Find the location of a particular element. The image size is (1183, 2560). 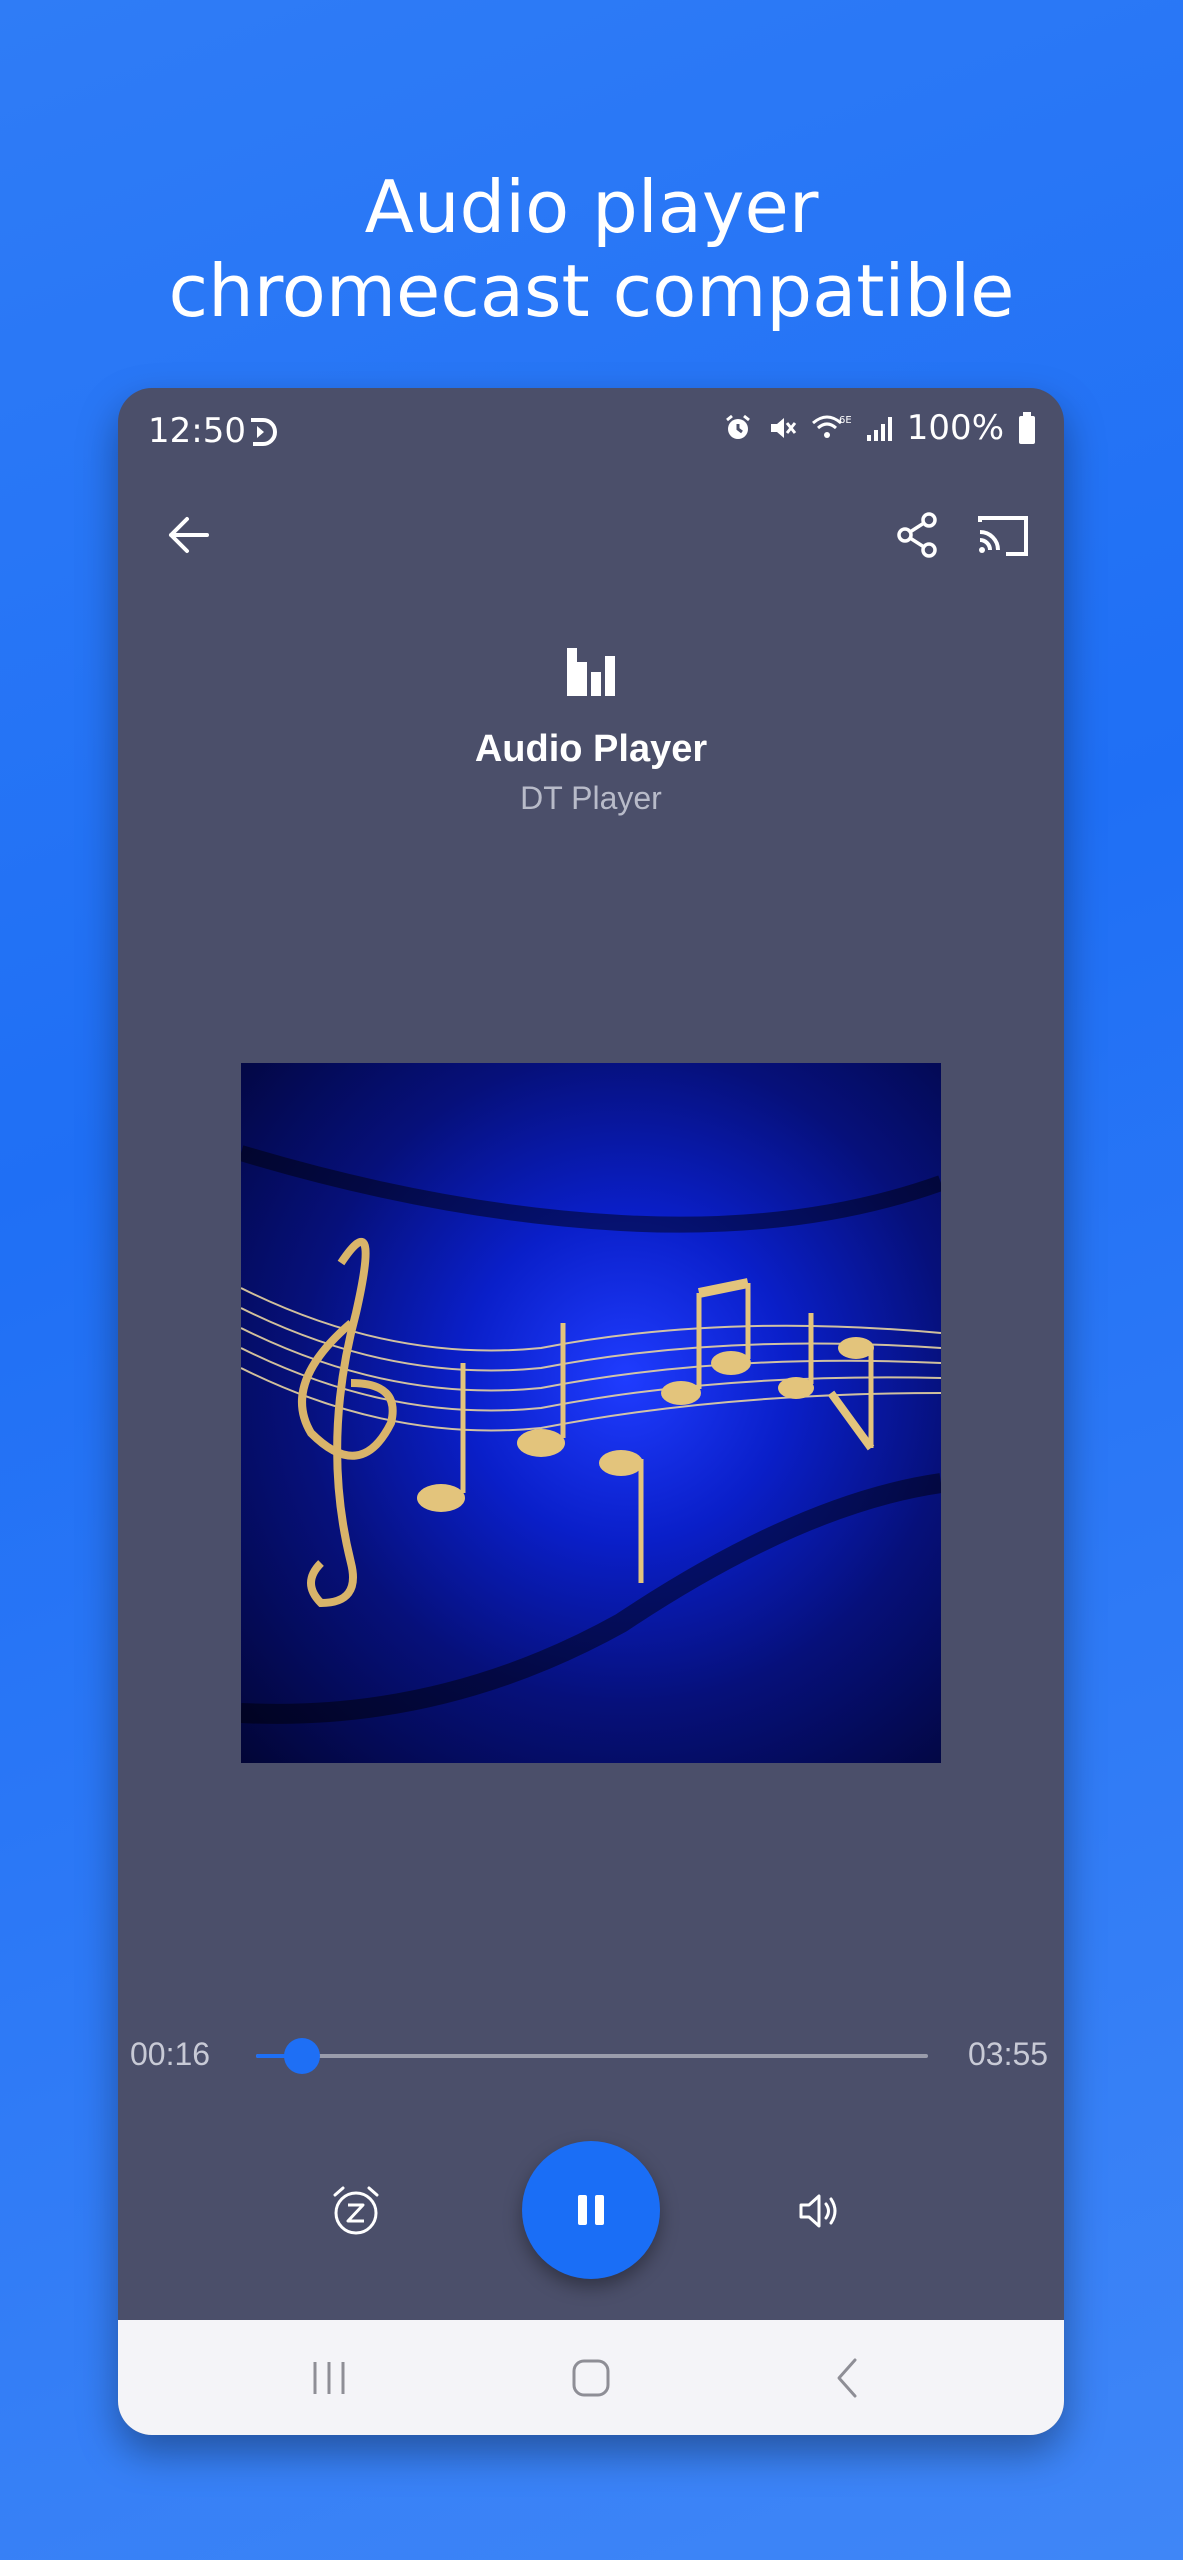

back-icon is located at coordinates (847, 2377).